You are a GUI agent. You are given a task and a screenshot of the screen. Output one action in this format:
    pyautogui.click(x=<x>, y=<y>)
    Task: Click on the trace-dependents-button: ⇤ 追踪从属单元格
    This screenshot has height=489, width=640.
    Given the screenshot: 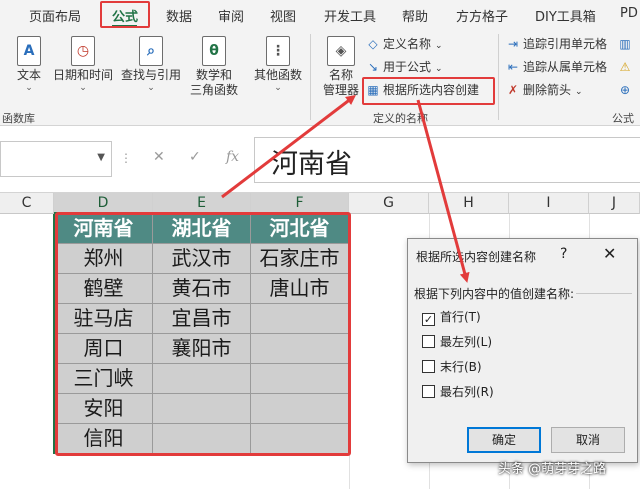 What is the action you would take?
    pyautogui.click(x=556, y=67)
    